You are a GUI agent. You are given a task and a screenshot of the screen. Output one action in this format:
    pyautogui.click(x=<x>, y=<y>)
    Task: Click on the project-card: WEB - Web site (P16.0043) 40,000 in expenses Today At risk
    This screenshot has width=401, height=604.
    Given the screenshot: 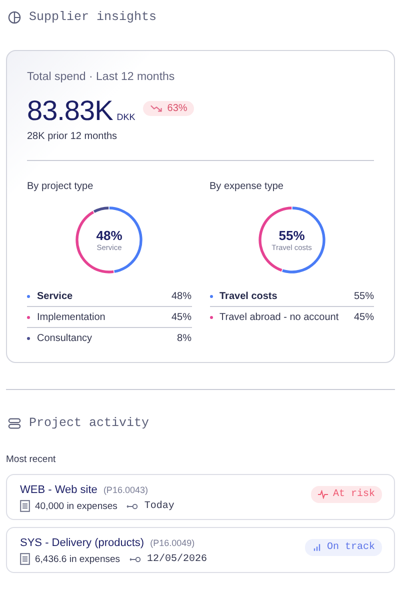 What is the action you would take?
    pyautogui.click(x=200, y=497)
    